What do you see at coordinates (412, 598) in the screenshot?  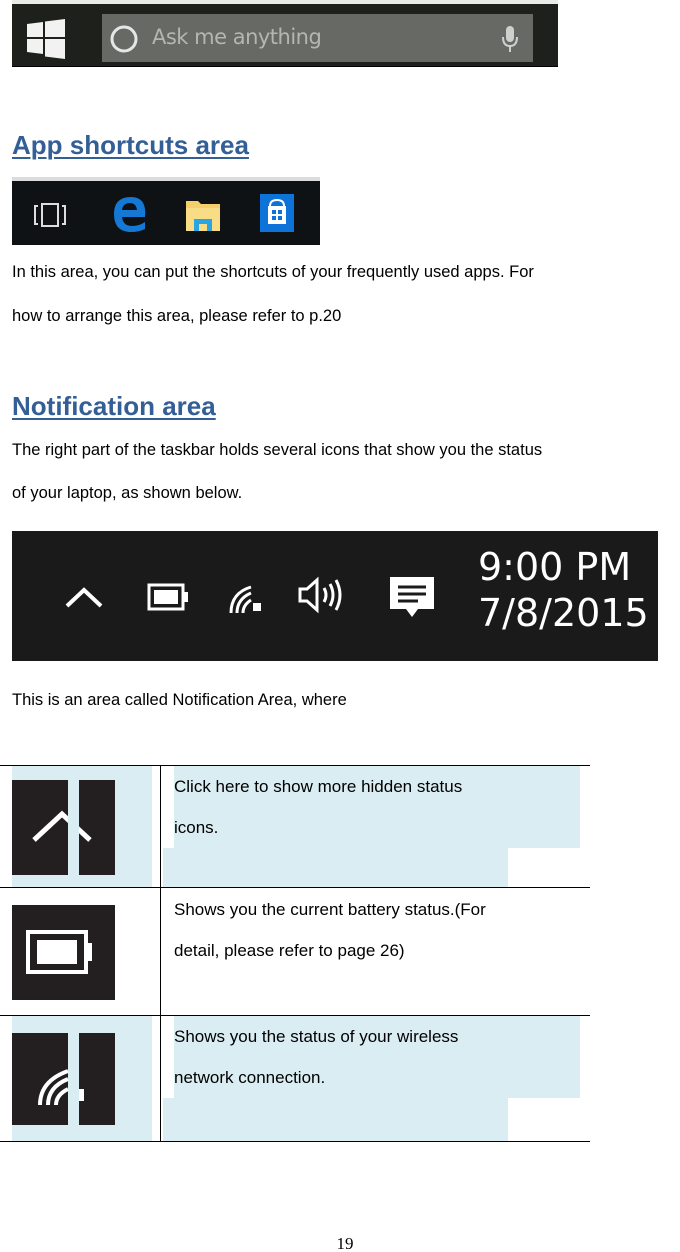 I see `action-center-icon` at bounding box center [412, 598].